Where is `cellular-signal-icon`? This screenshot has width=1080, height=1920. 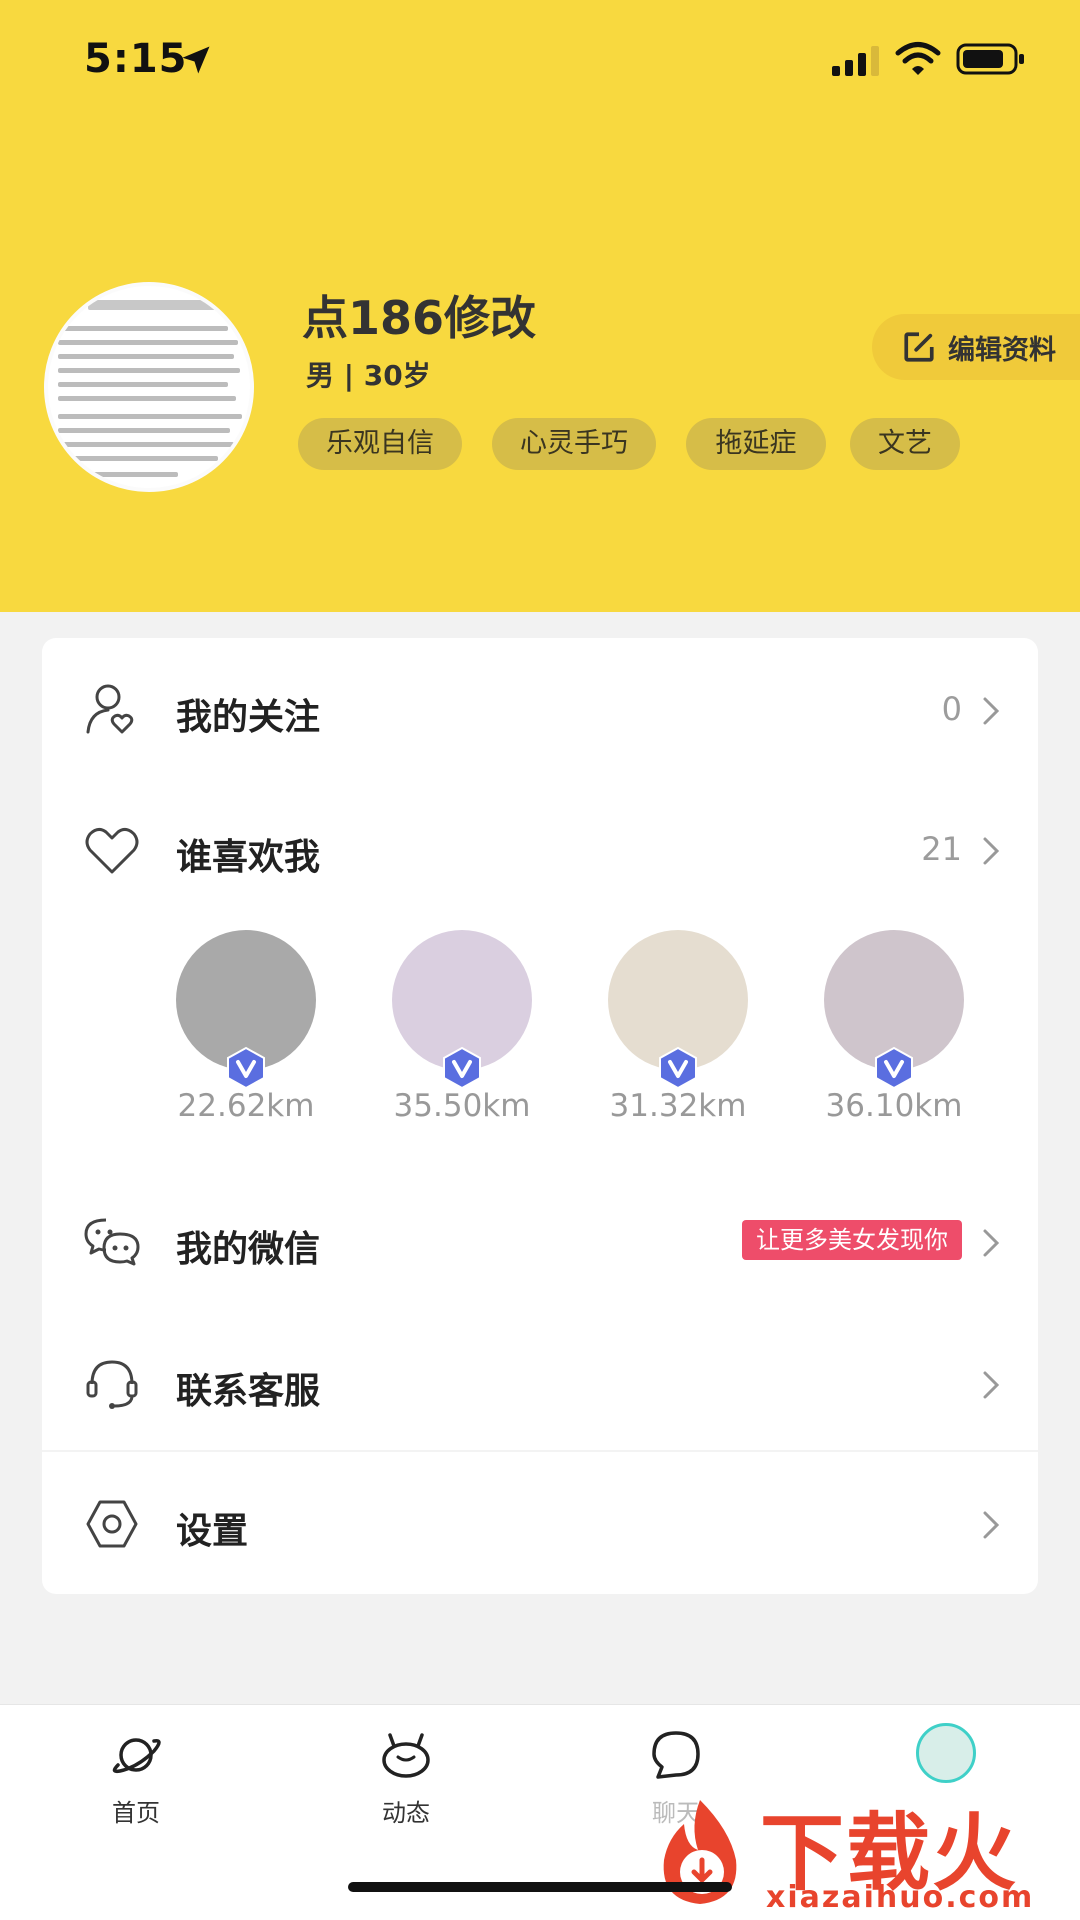
cellular-signal-icon is located at coordinates (855, 61).